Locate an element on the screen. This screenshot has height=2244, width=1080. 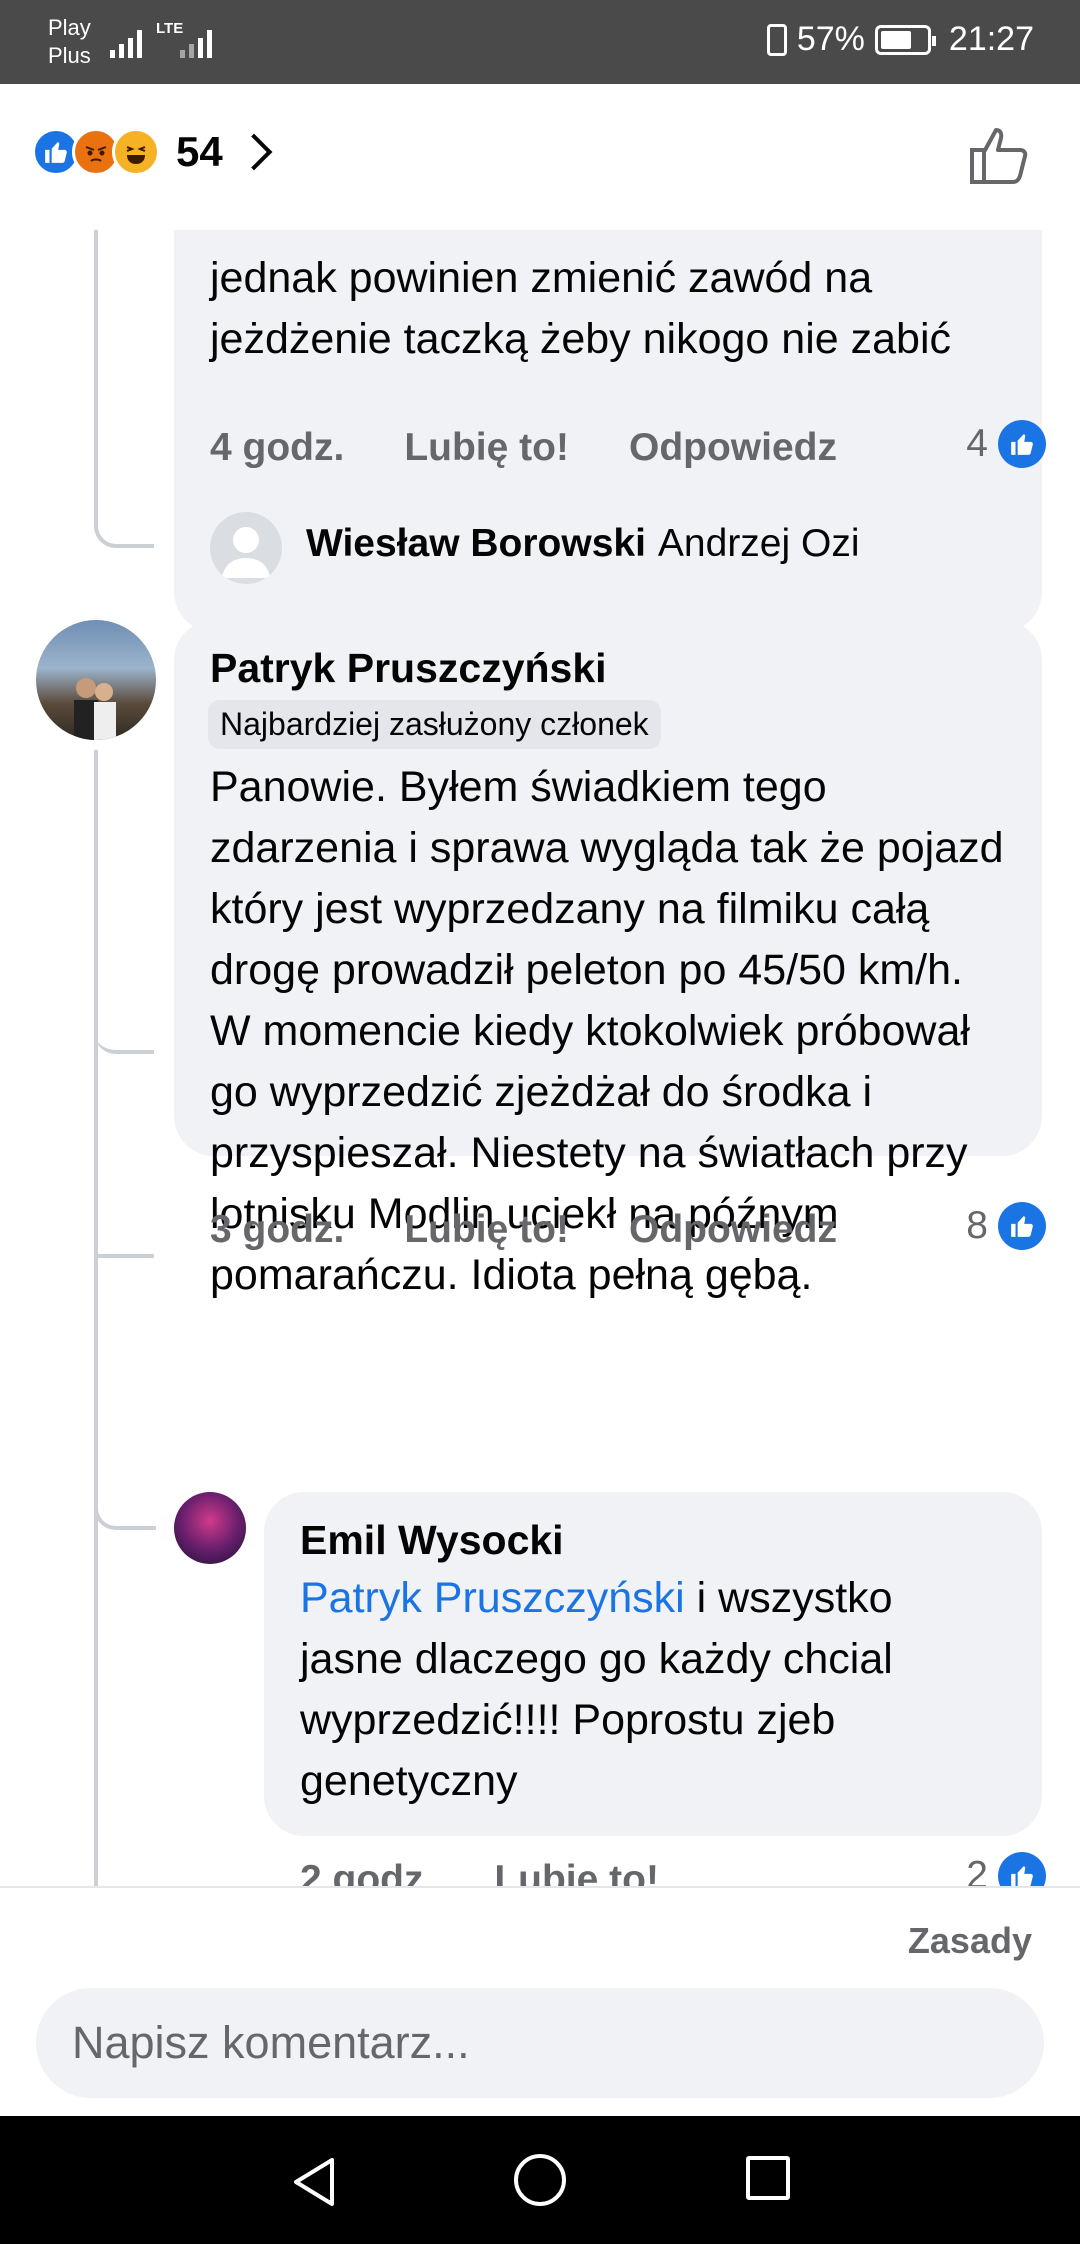
recent-apps-icon is located at coordinates (768, 2178).